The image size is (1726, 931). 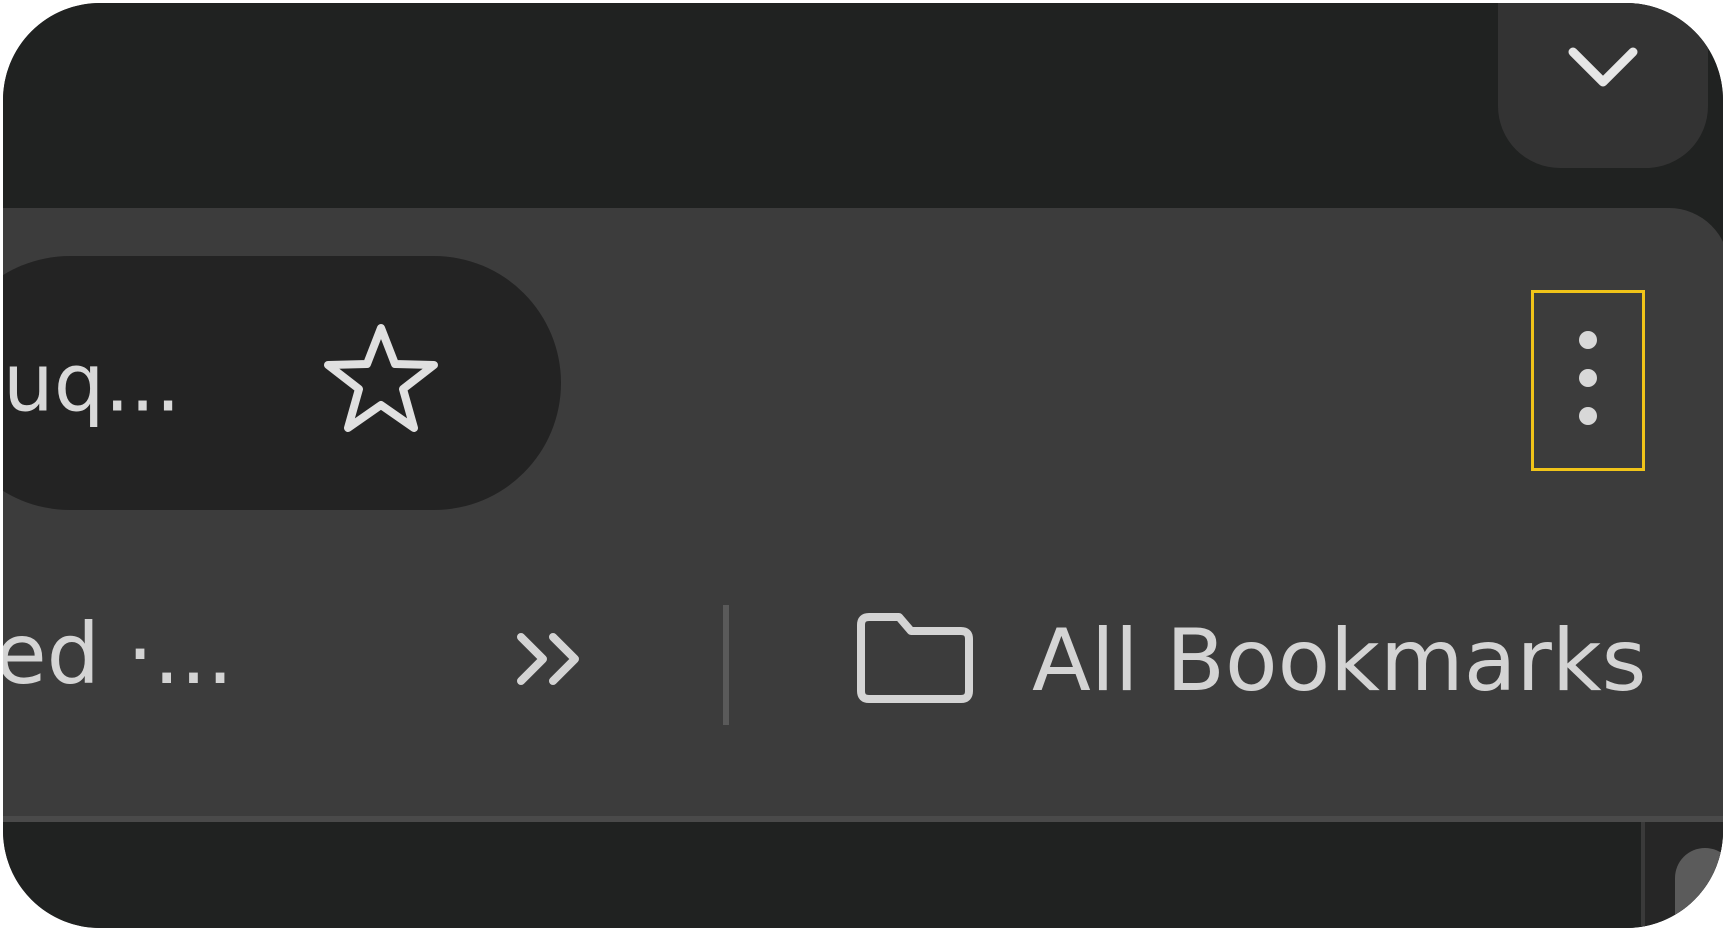 I want to click on bookmarks-divider, so click(x=726, y=665).